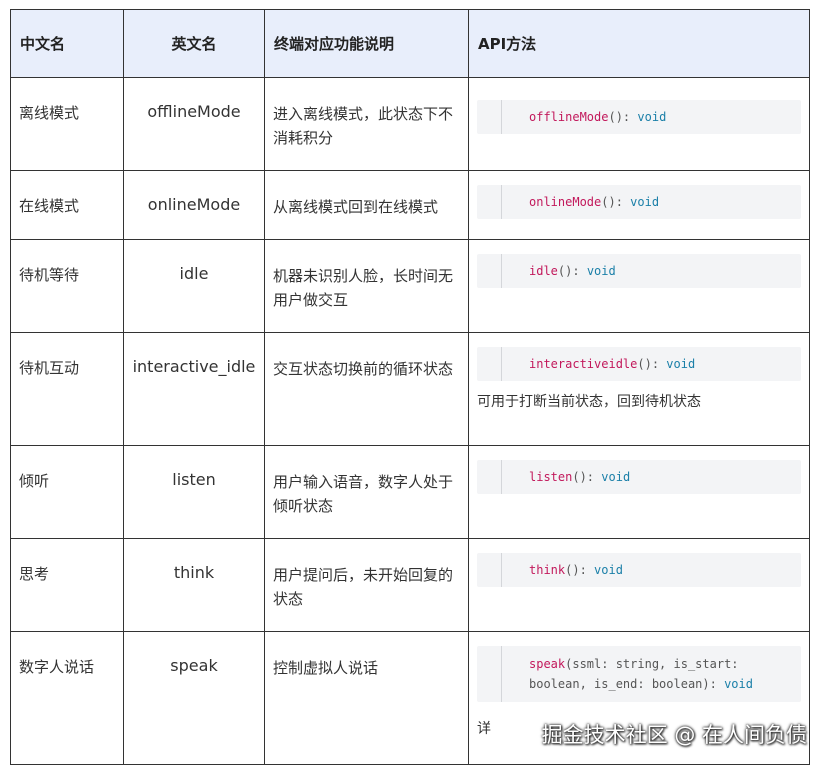 Image resolution: width=829 pixels, height=769 pixels. What do you see at coordinates (674, 735) in the screenshot?
I see `watermark: 掘金技术社区 @ 在人间负债` at bounding box center [674, 735].